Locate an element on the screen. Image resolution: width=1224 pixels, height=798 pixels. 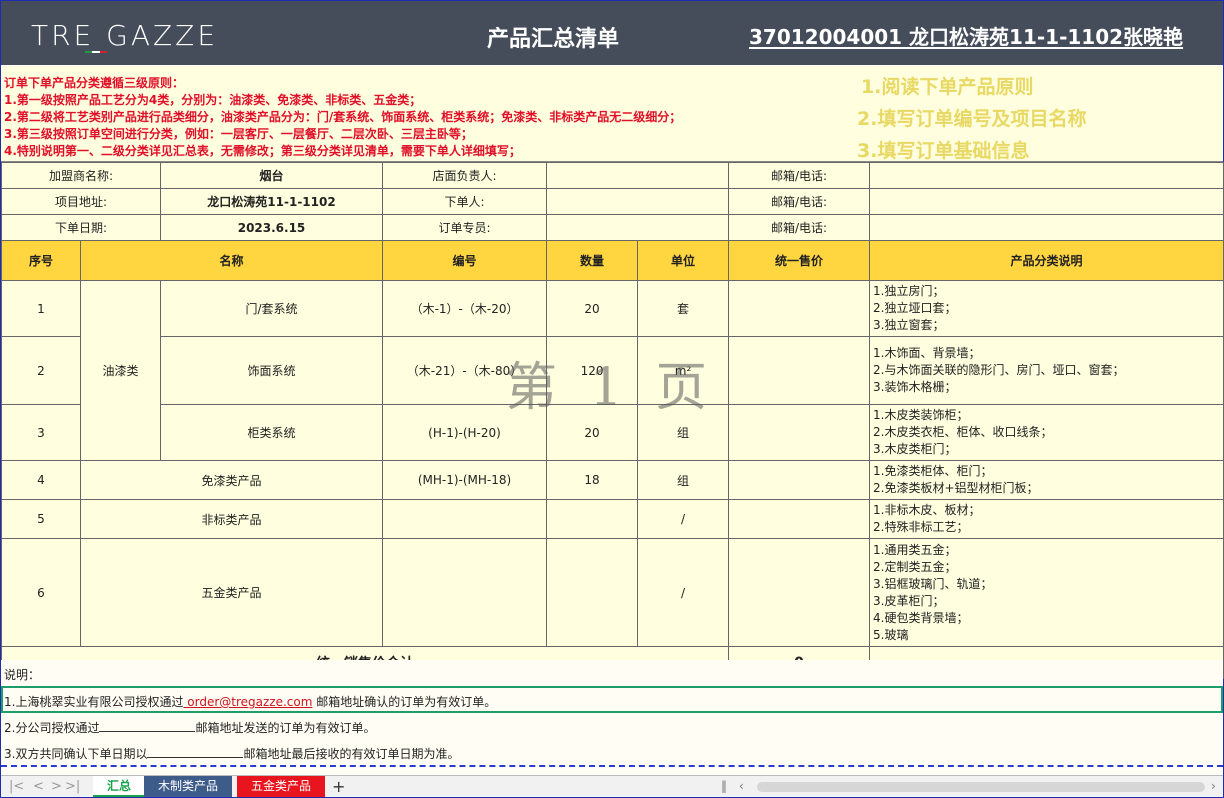
email-link: order@tregazze.com is located at coordinates (247, 702).